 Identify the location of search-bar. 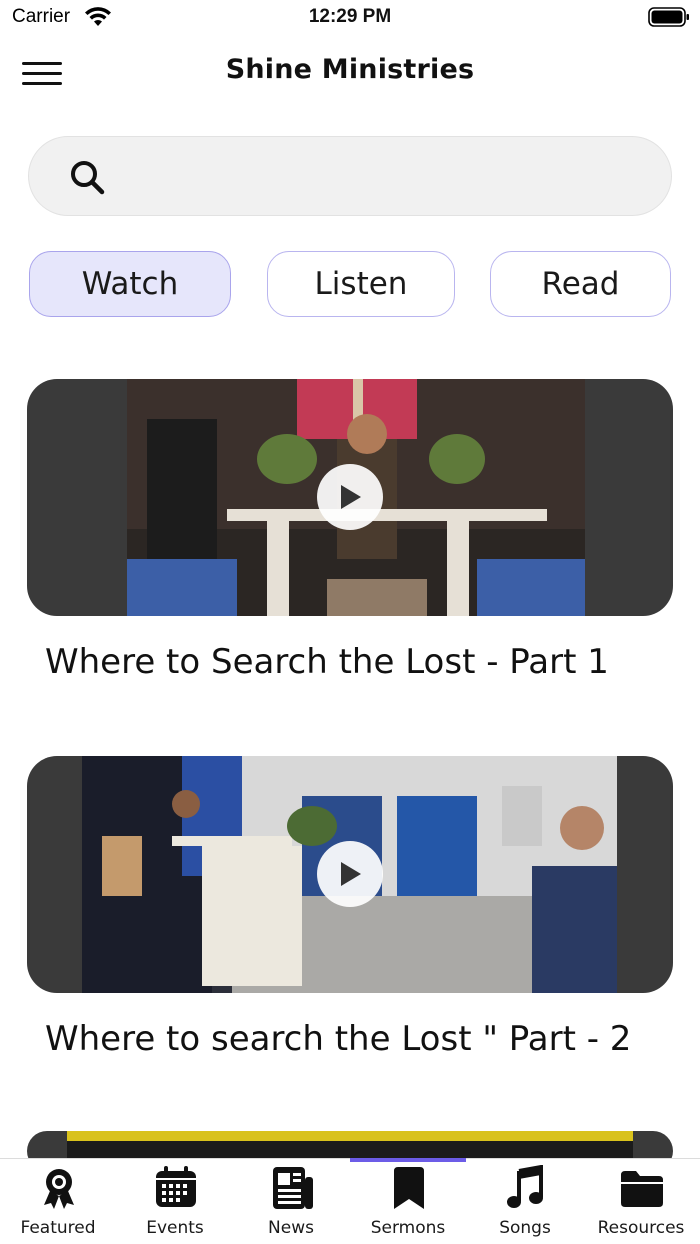
(350, 176).